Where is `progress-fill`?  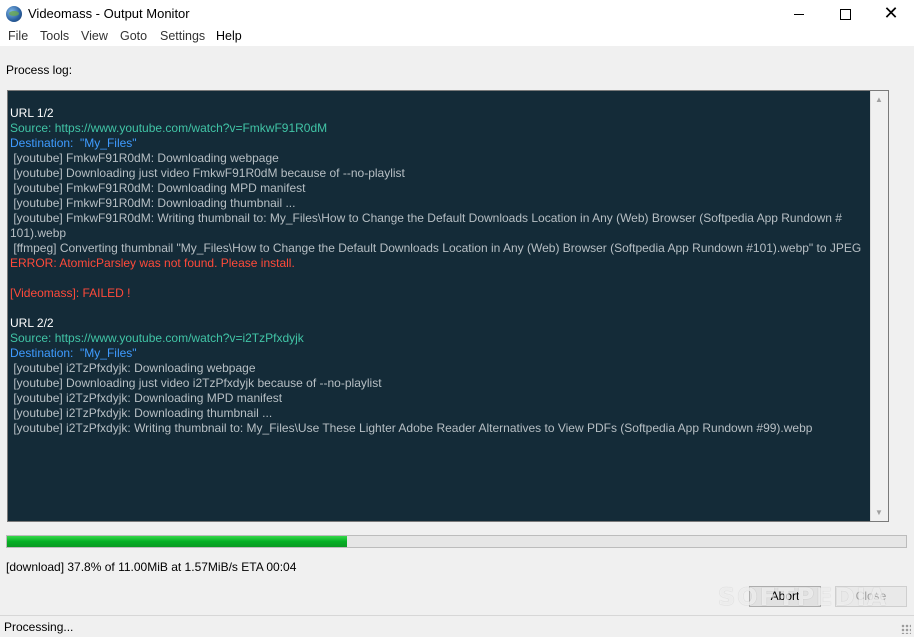
progress-fill is located at coordinates (177, 541).